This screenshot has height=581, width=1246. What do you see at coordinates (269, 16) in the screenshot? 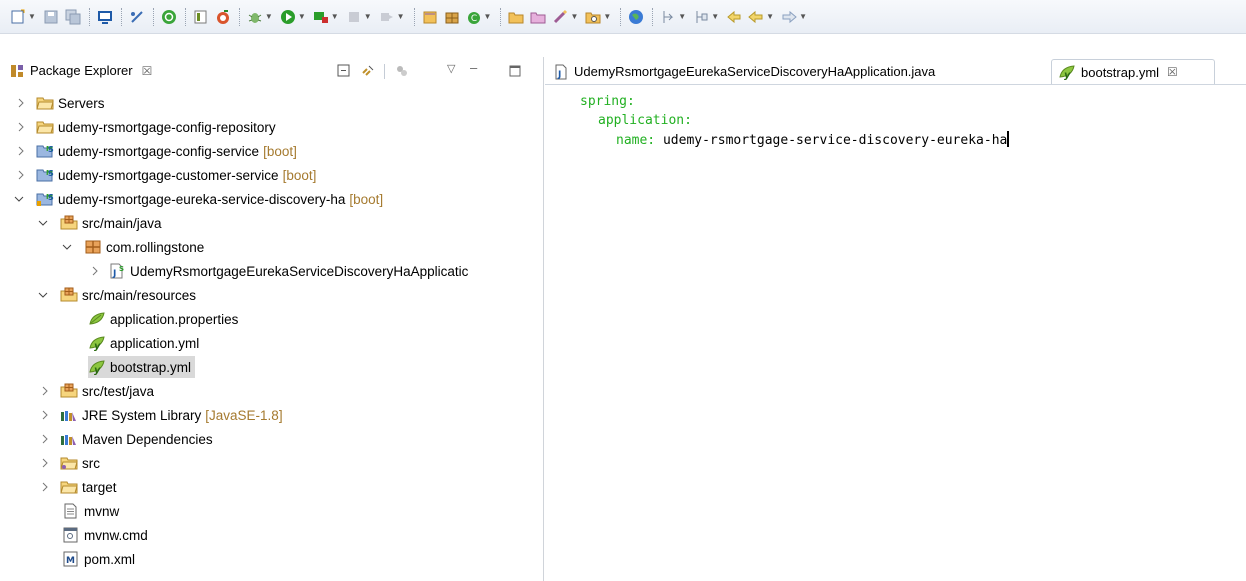
I see `debug-dropdown-arrow: ▼` at bounding box center [269, 16].